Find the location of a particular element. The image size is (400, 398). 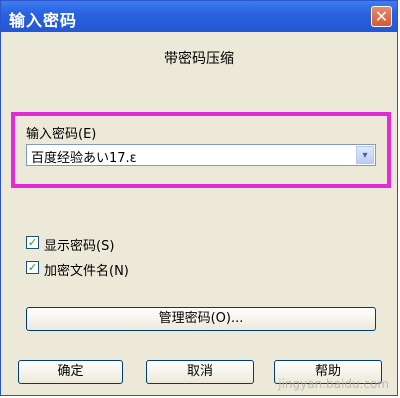

close-icon: ✕ is located at coordinates (381, 16).